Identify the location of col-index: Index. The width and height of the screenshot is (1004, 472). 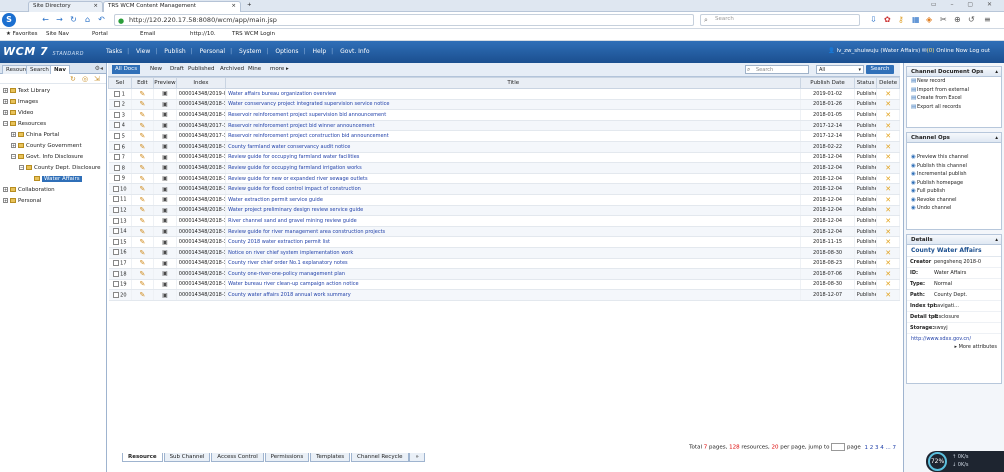
(201, 83).